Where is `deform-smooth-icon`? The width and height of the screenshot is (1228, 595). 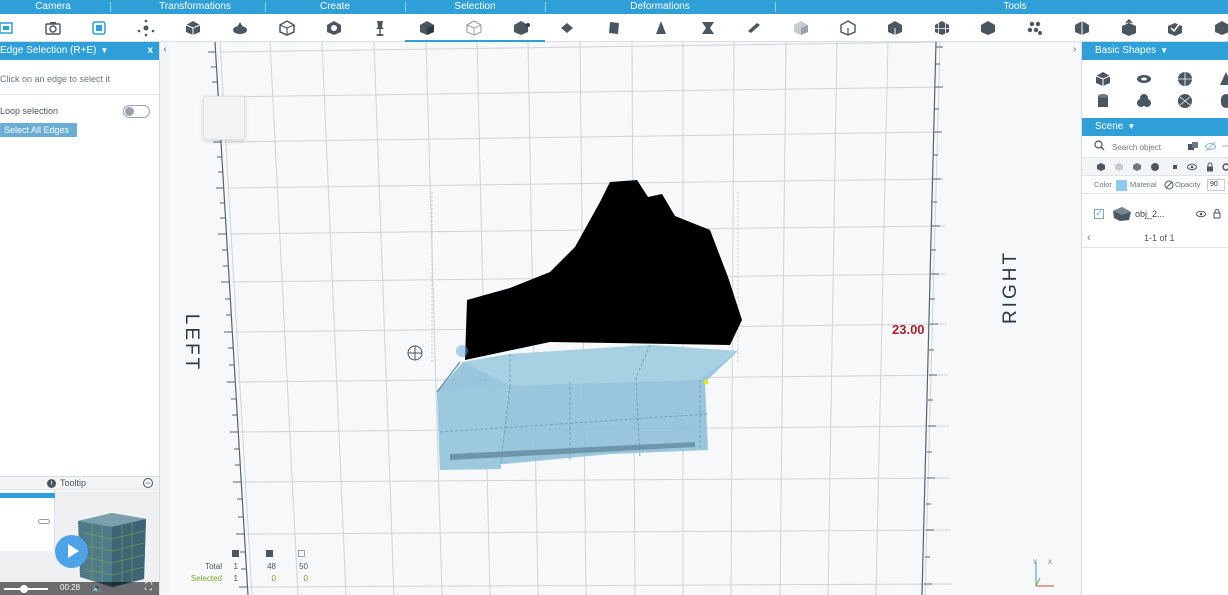
deform-smooth-icon is located at coordinates (567, 28).